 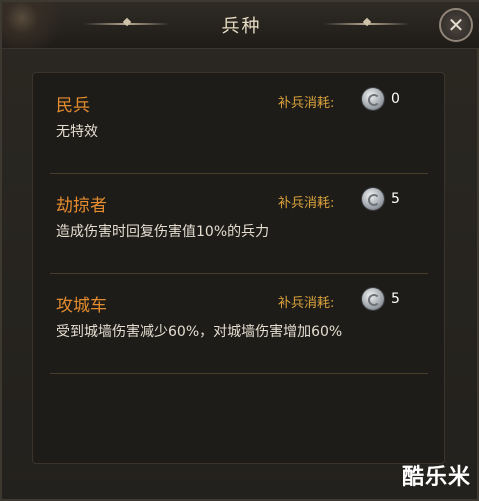 What do you see at coordinates (77, 132) in the screenshot?
I see `unit-description: 无特效` at bounding box center [77, 132].